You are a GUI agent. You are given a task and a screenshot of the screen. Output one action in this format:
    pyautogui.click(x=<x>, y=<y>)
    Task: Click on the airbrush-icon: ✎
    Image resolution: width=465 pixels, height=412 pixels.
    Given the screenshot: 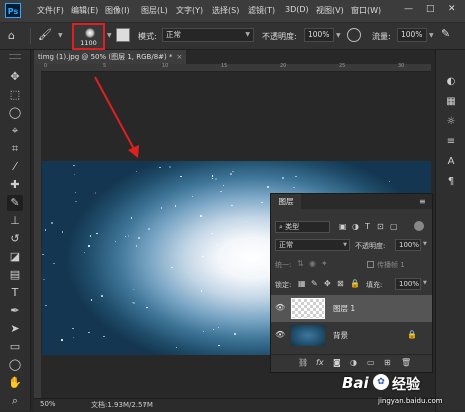 What is the action you would take?
    pyautogui.click(x=445, y=33)
    